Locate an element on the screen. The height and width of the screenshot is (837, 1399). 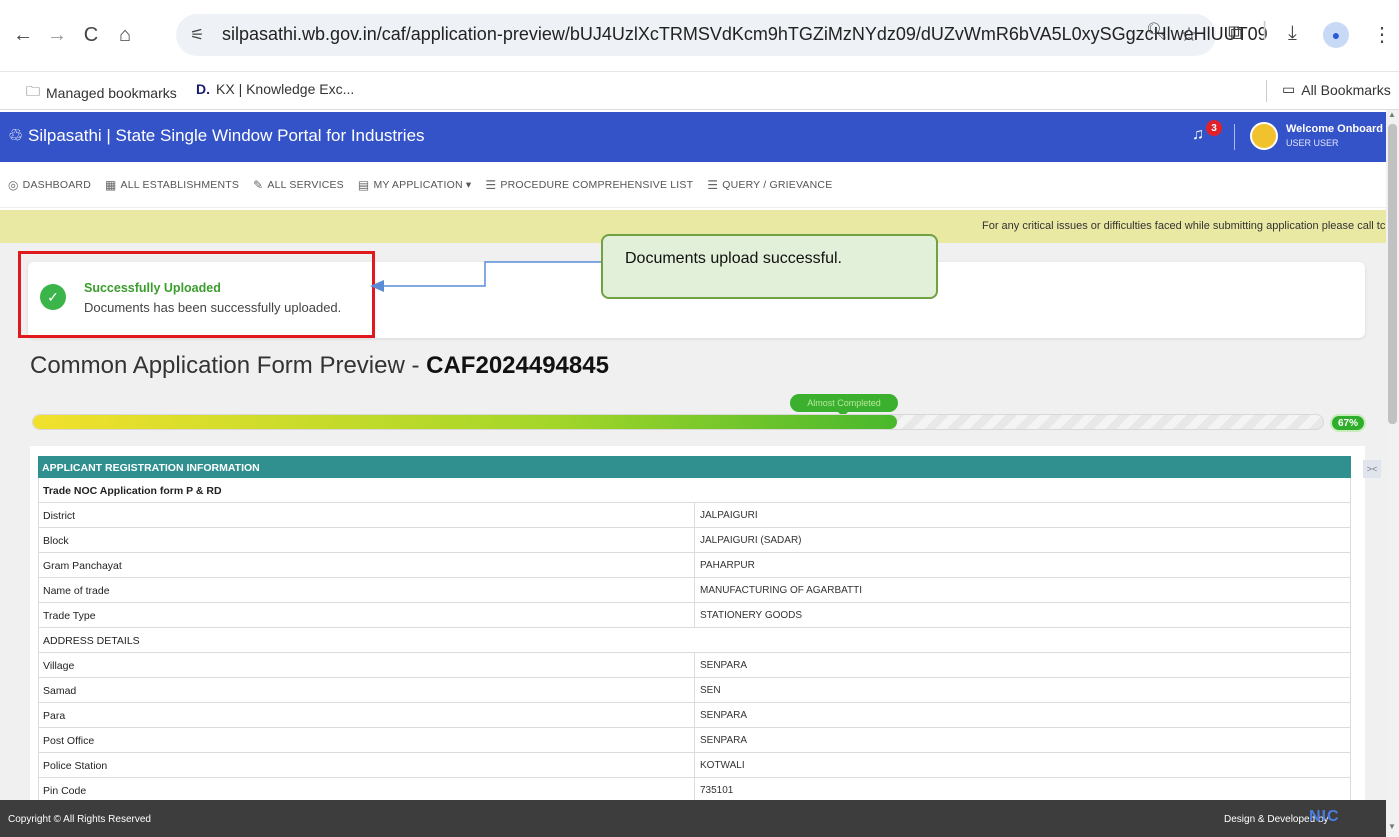
nav-dashboard: ◎ DASHBOARD is located at coordinates (49, 185).